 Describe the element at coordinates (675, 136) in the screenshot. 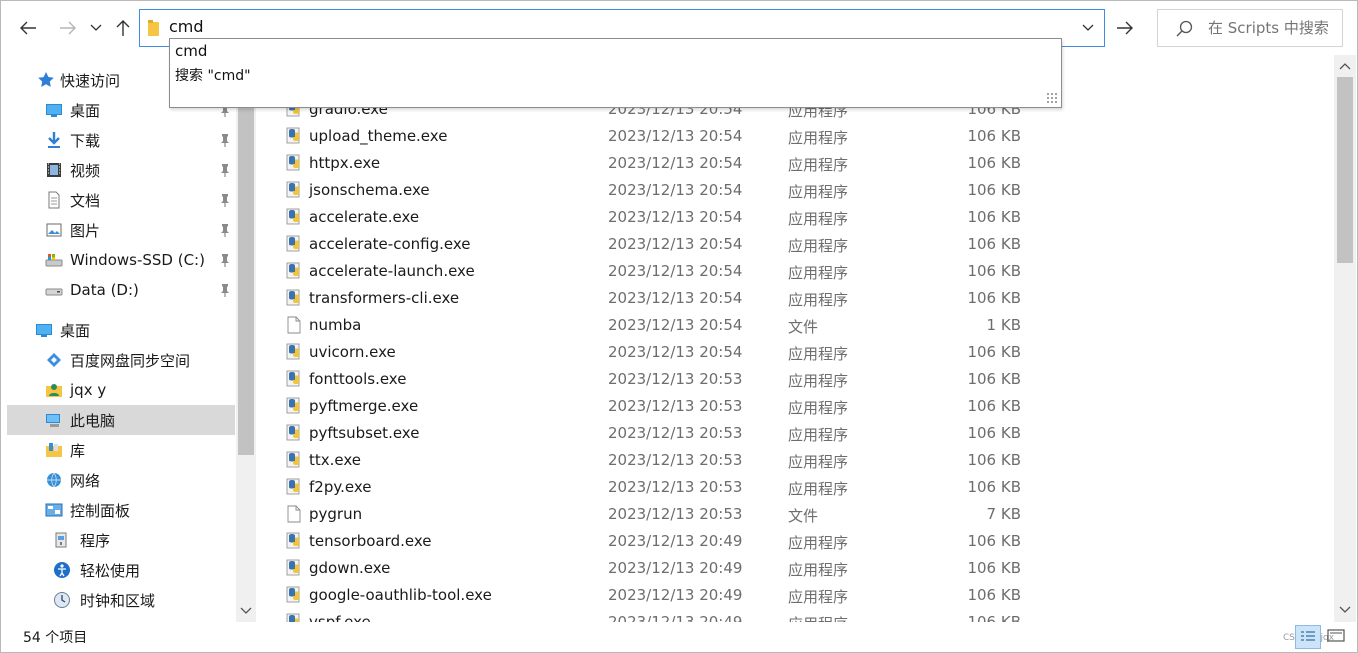

I see `file-date: 2023/12/13 20:54` at that location.